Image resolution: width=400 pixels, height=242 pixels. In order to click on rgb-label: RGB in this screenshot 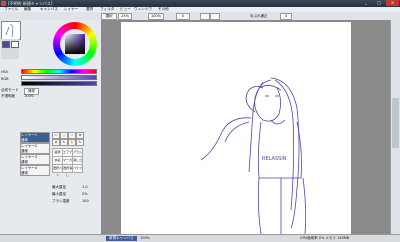, I will do `click(5, 79)`.